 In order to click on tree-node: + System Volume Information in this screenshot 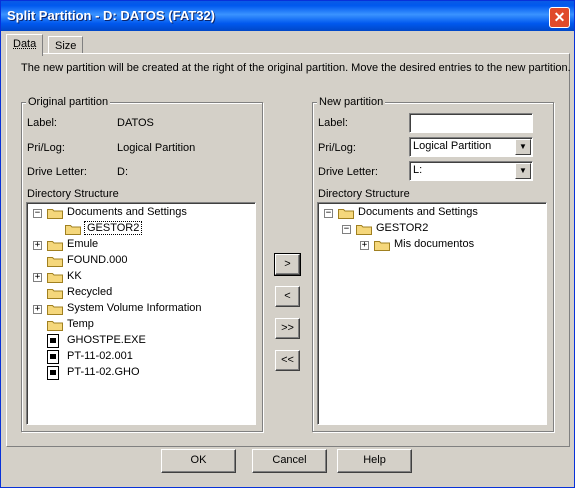, I will do `click(141, 309)`.